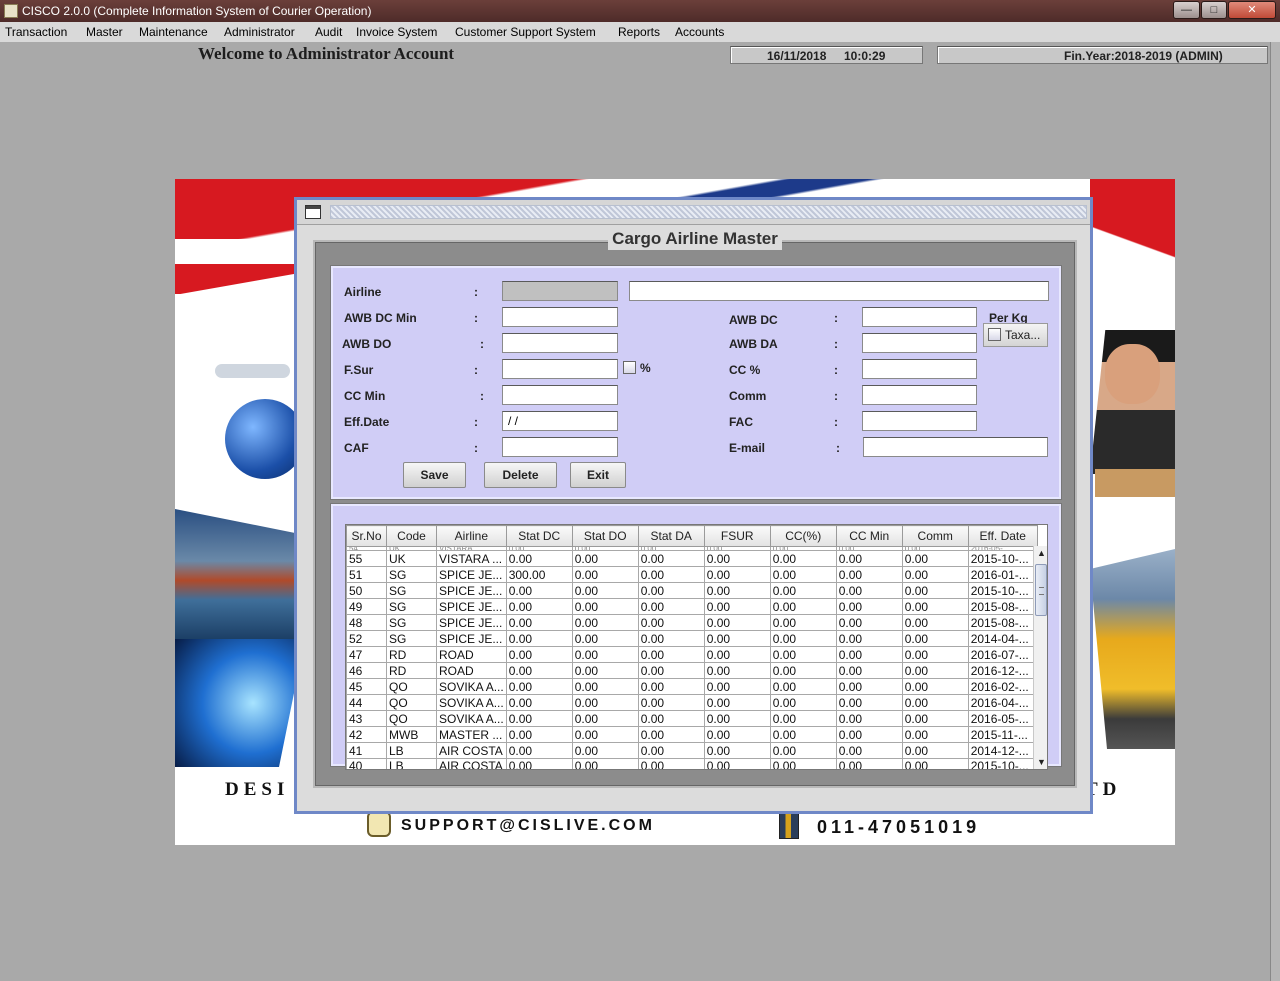 The image size is (1280, 981). Describe the element at coordinates (560, 343) in the screenshot. I see `awb-do-field` at that location.